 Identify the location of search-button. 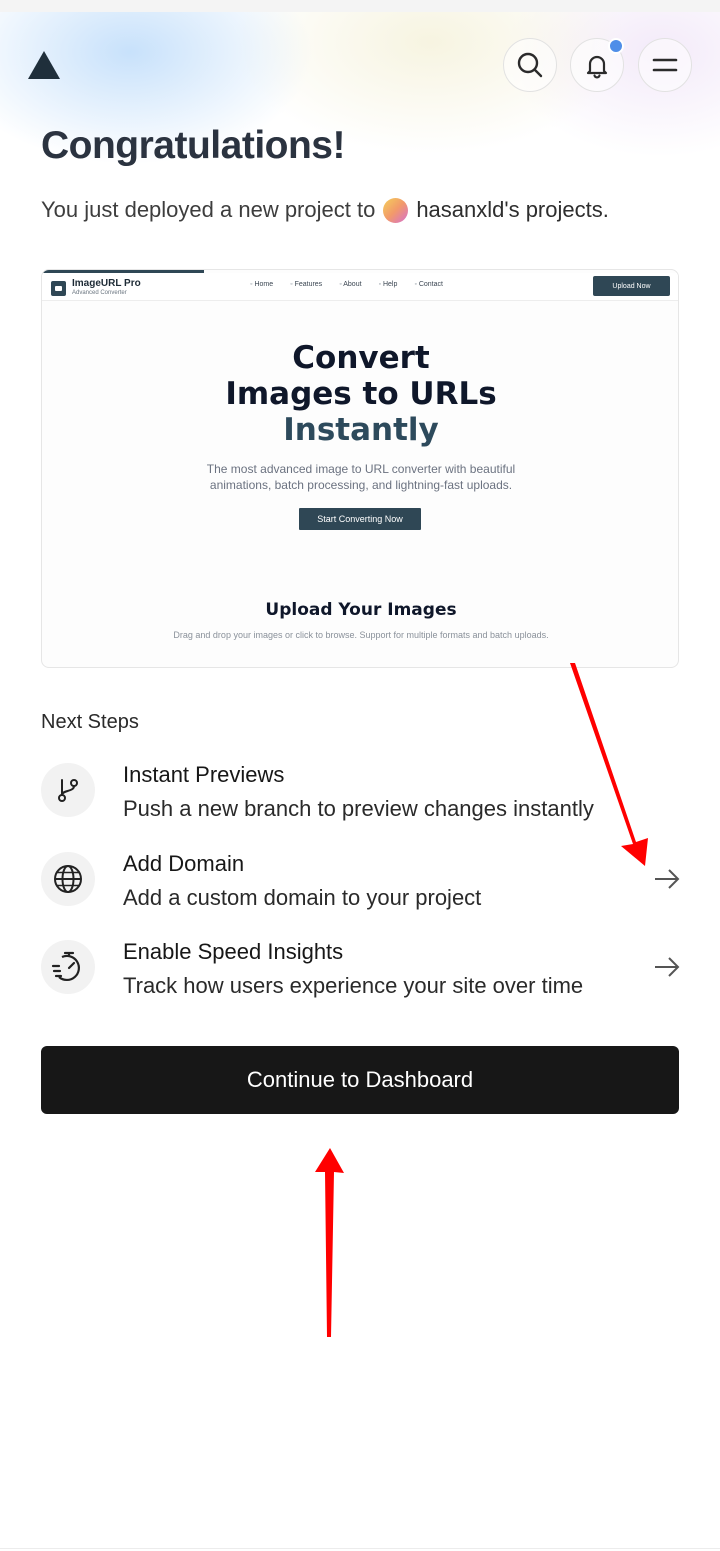
(530, 65).